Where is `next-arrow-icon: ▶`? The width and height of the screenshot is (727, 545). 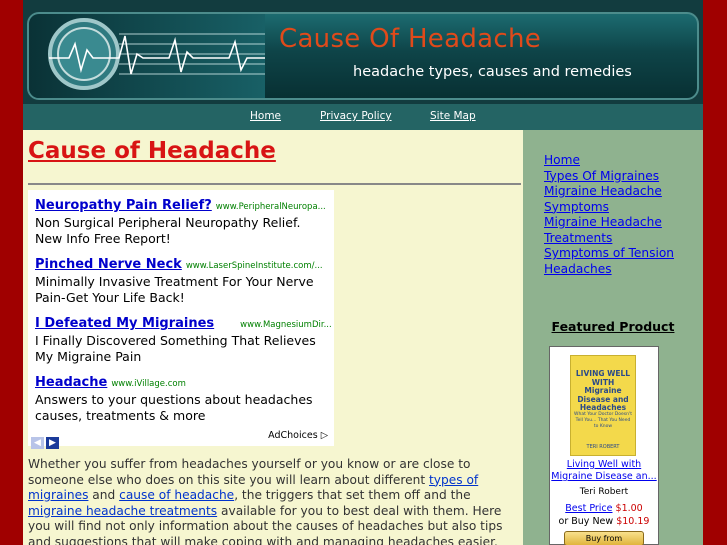 next-arrow-icon: ▶ is located at coordinates (52, 443).